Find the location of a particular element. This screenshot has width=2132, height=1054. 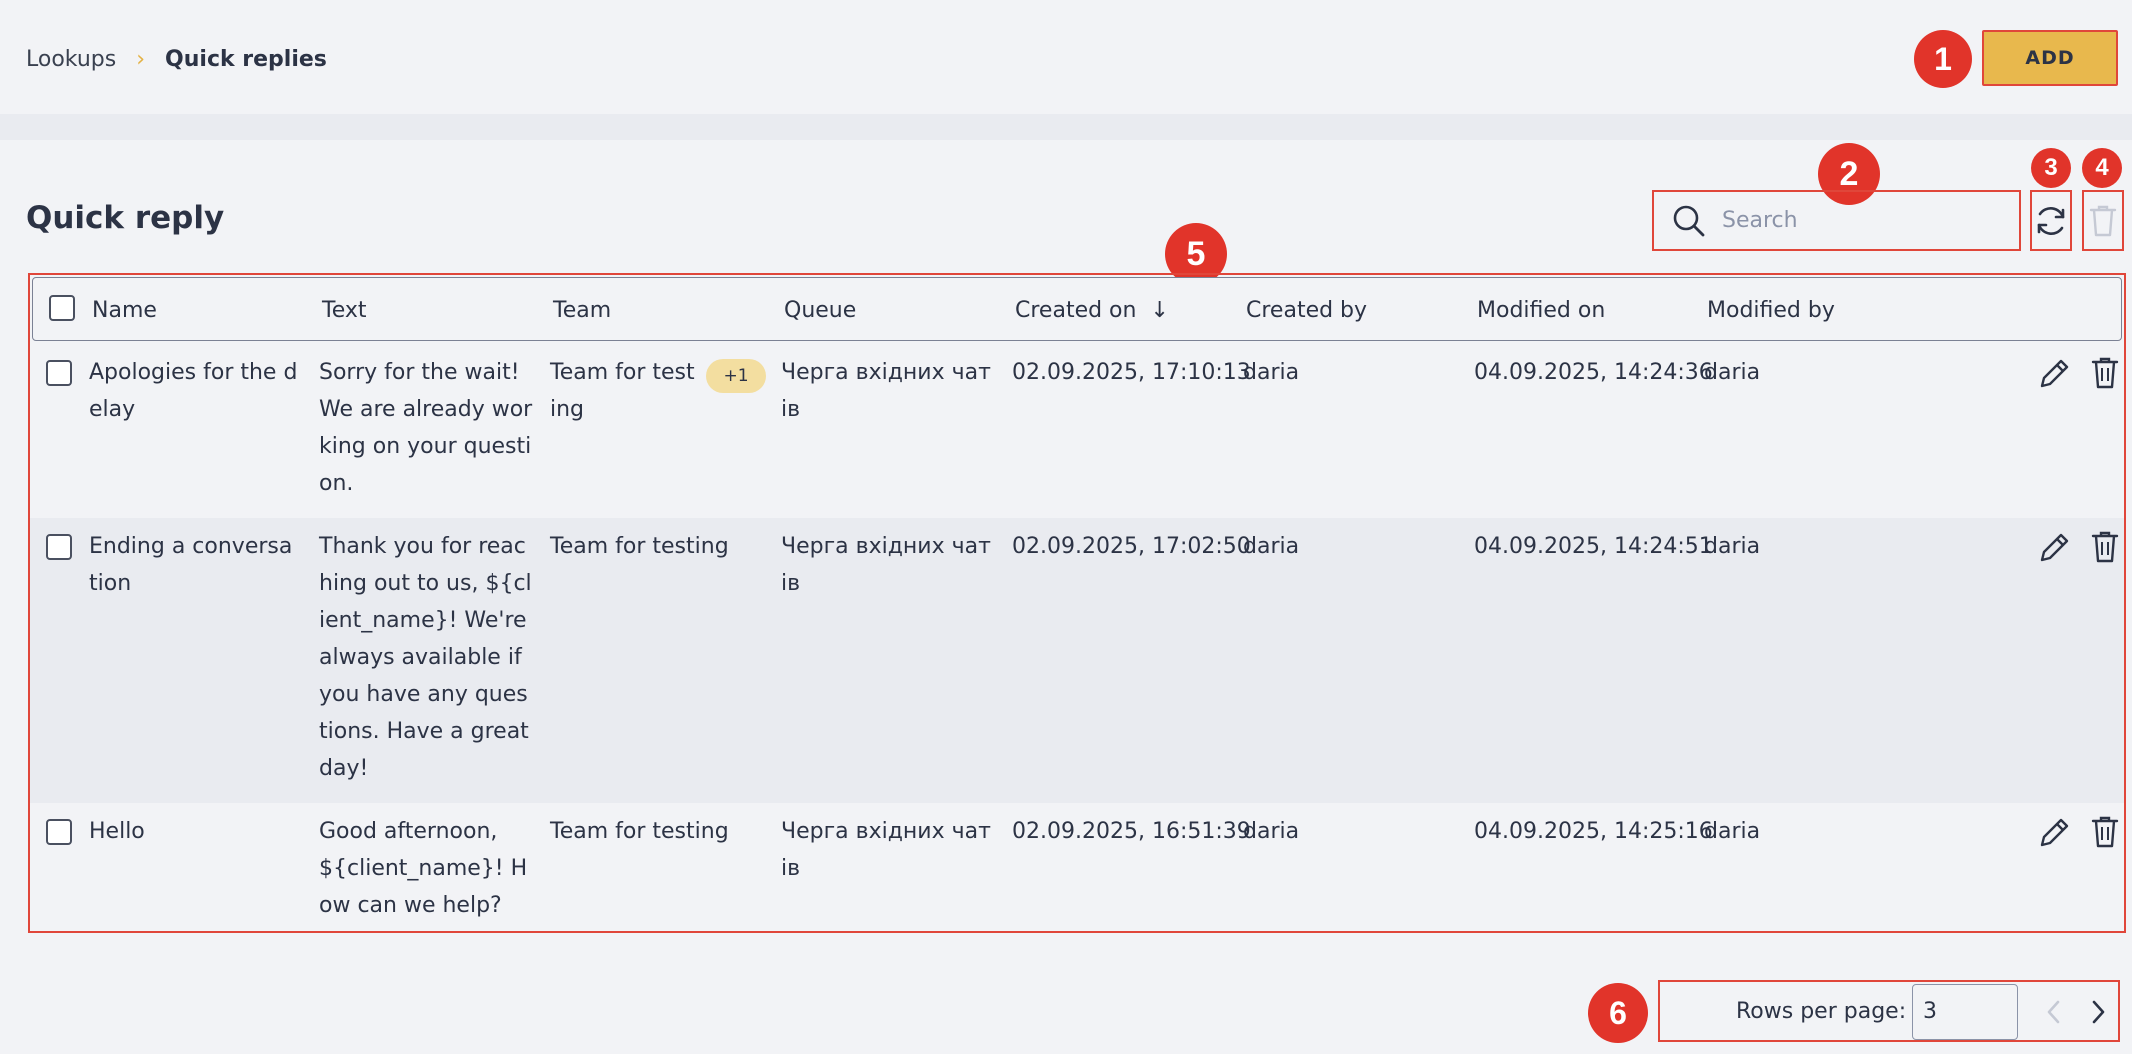

search-box is located at coordinates (1836, 220).